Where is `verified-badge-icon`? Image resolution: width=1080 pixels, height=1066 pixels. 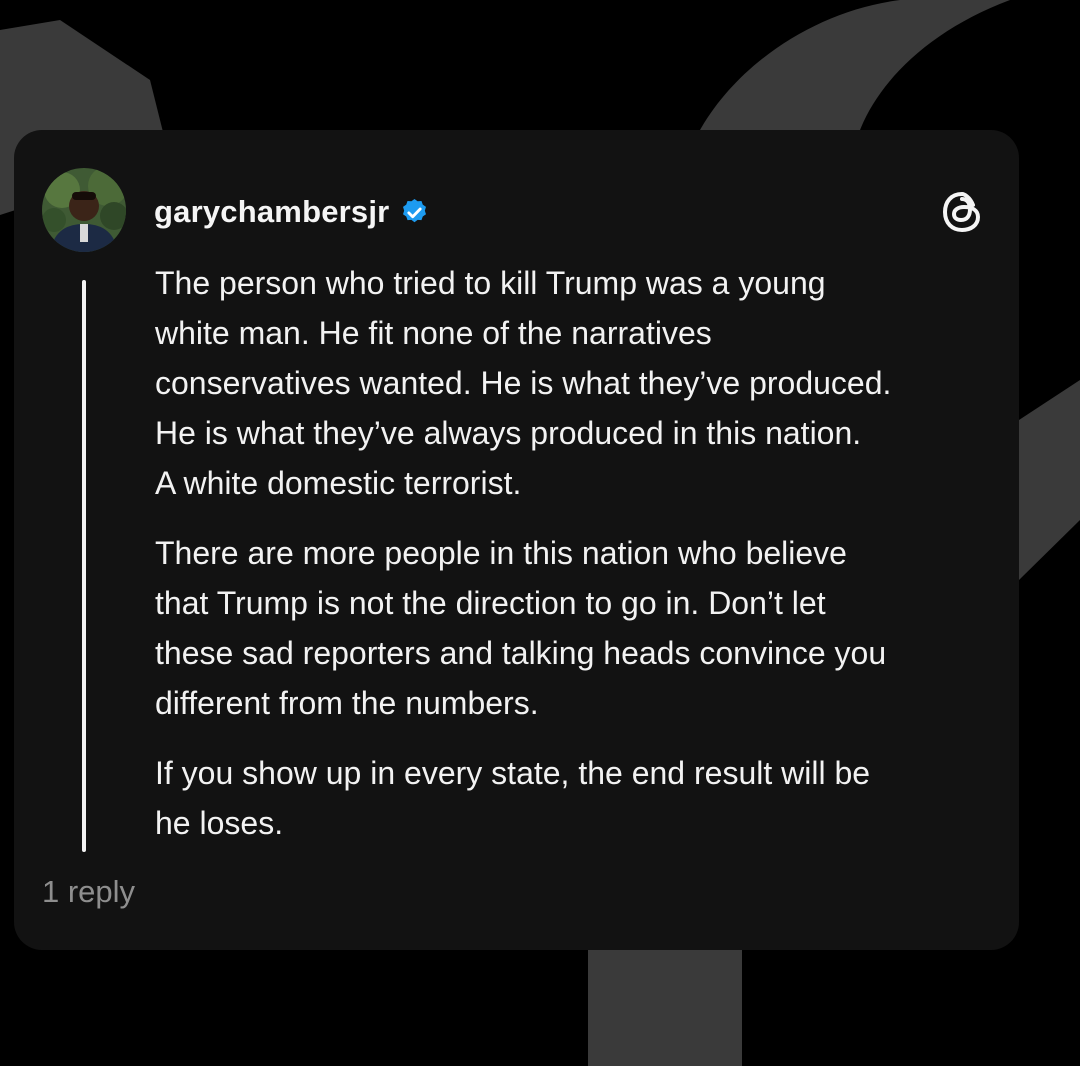
verified-badge-icon is located at coordinates (414, 212).